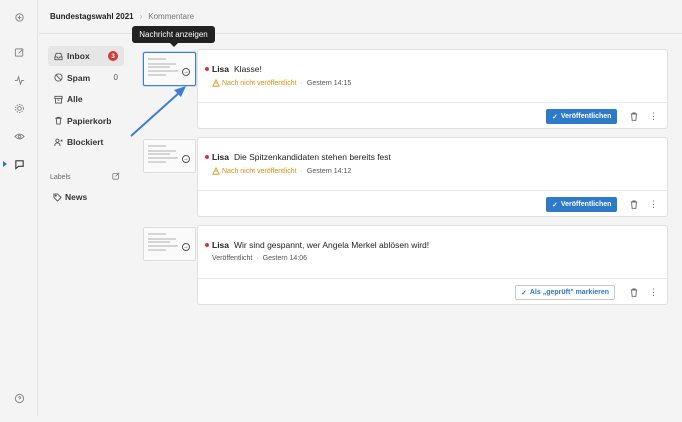  Describe the element at coordinates (89, 120) in the screenshot. I see `sidebar-item-label: Papierkorb` at that location.